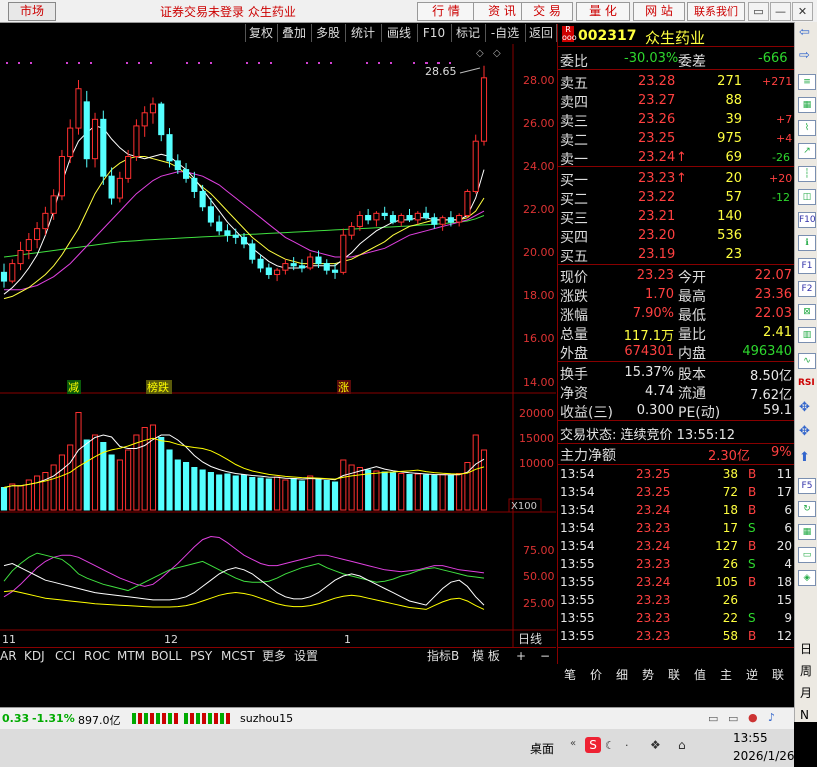 The image size is (817, 767). What do you see at coordinates (807, 105) in the screenshot?
I see `grid-icon: ▦` at bounding box center [807, 105].